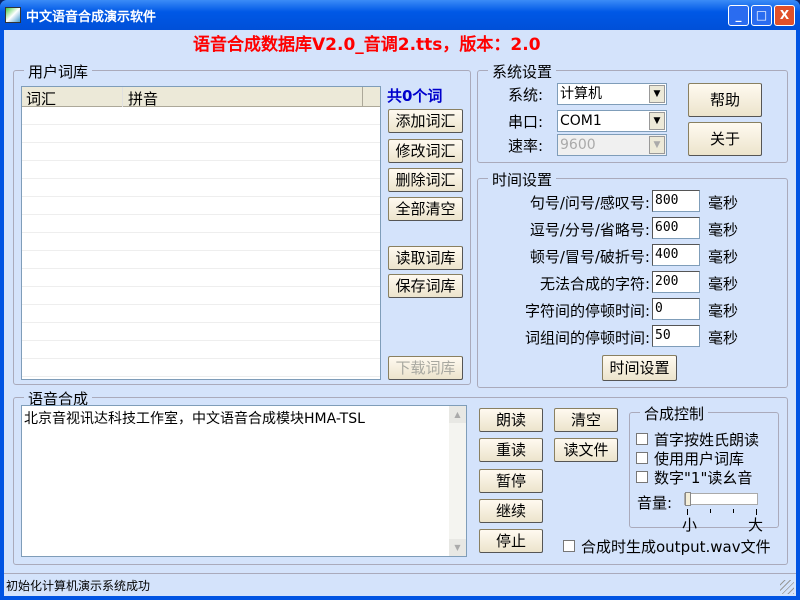  What do you see at coordinates (655, 503) in the screenshot?
I see `volume-label: 音量:` at bounding box center [655, 503].